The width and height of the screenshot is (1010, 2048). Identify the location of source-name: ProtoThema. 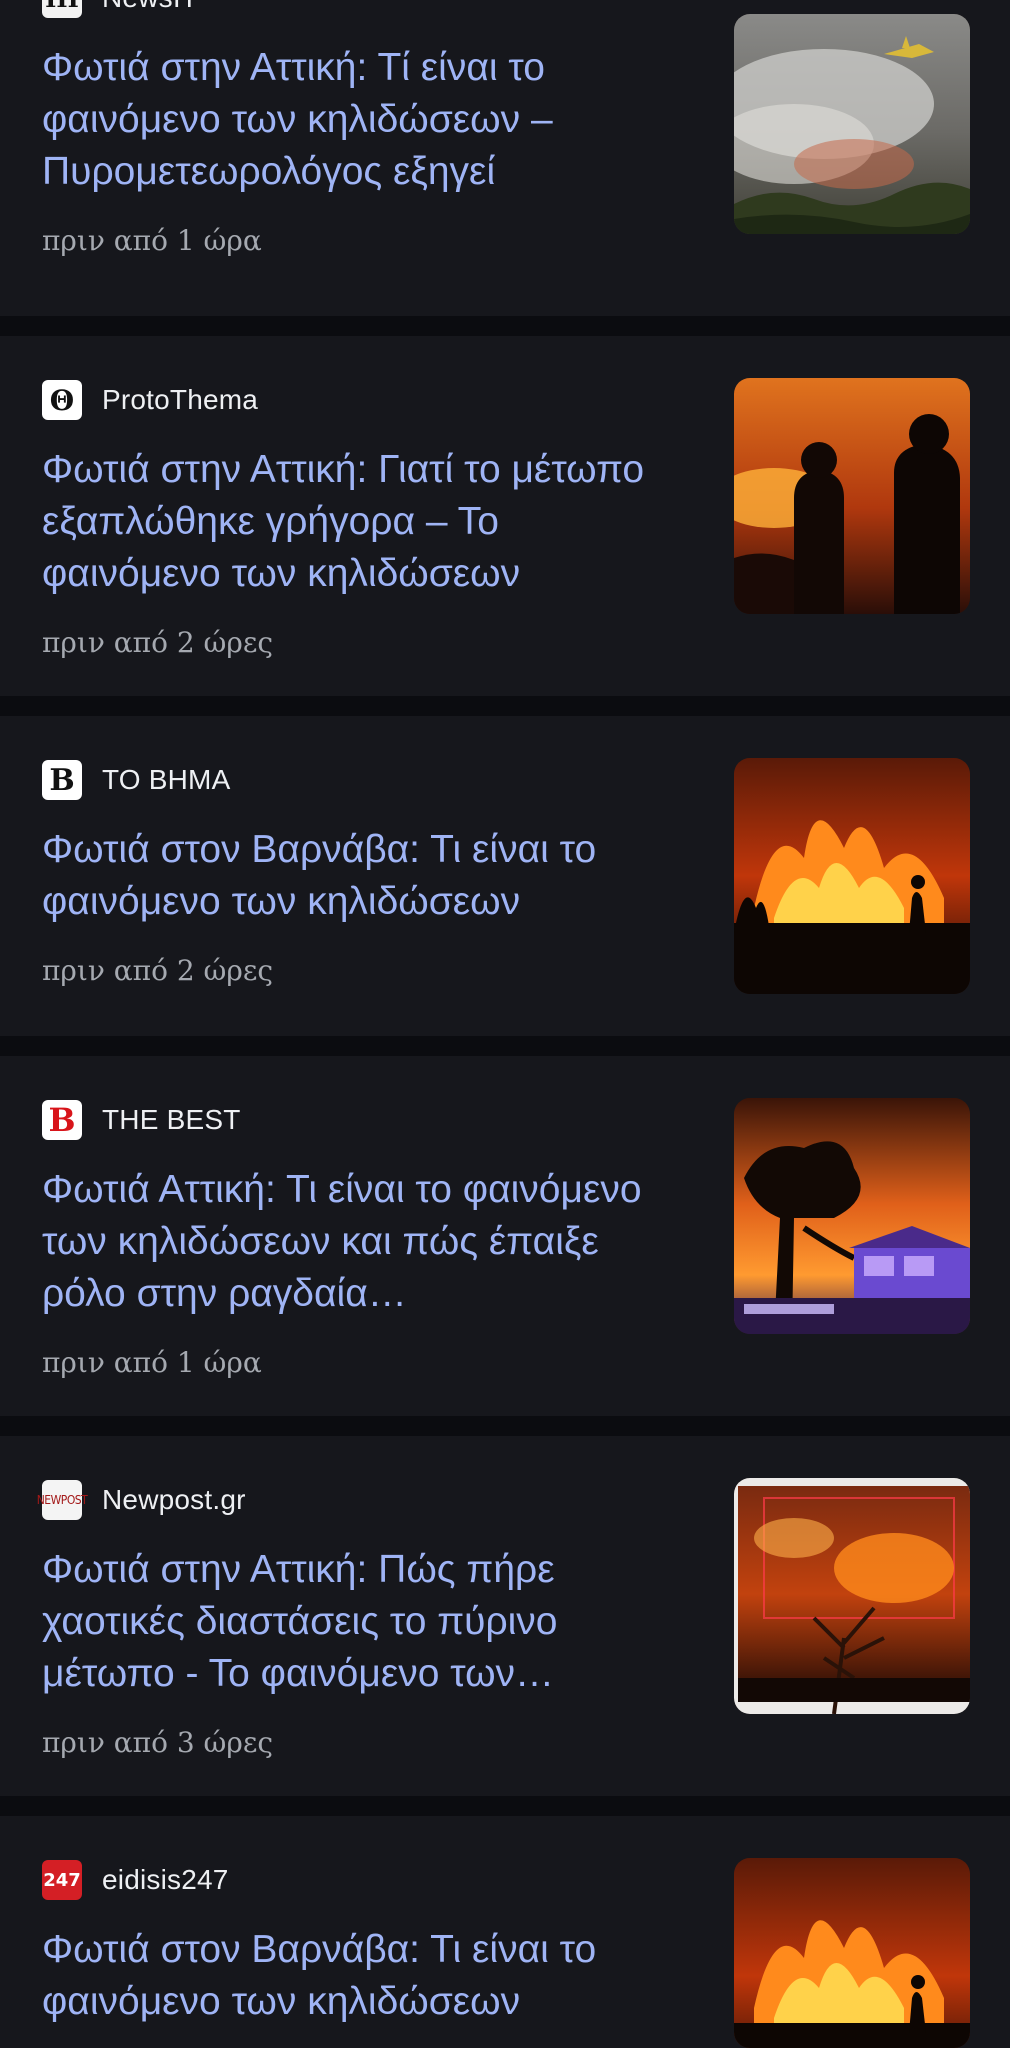
(180, 399).